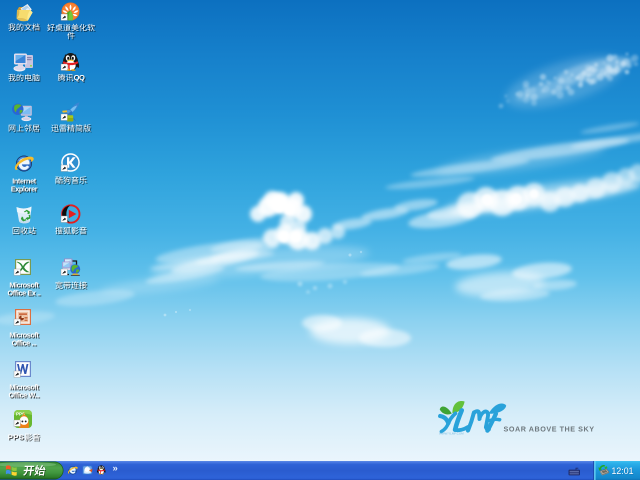 The width and height of the screenshot is (640, 480). What do you see at coordinates (622, 471) in the screenshot?
I see `svg-text: 12:01` at bounding box center [622, 471].